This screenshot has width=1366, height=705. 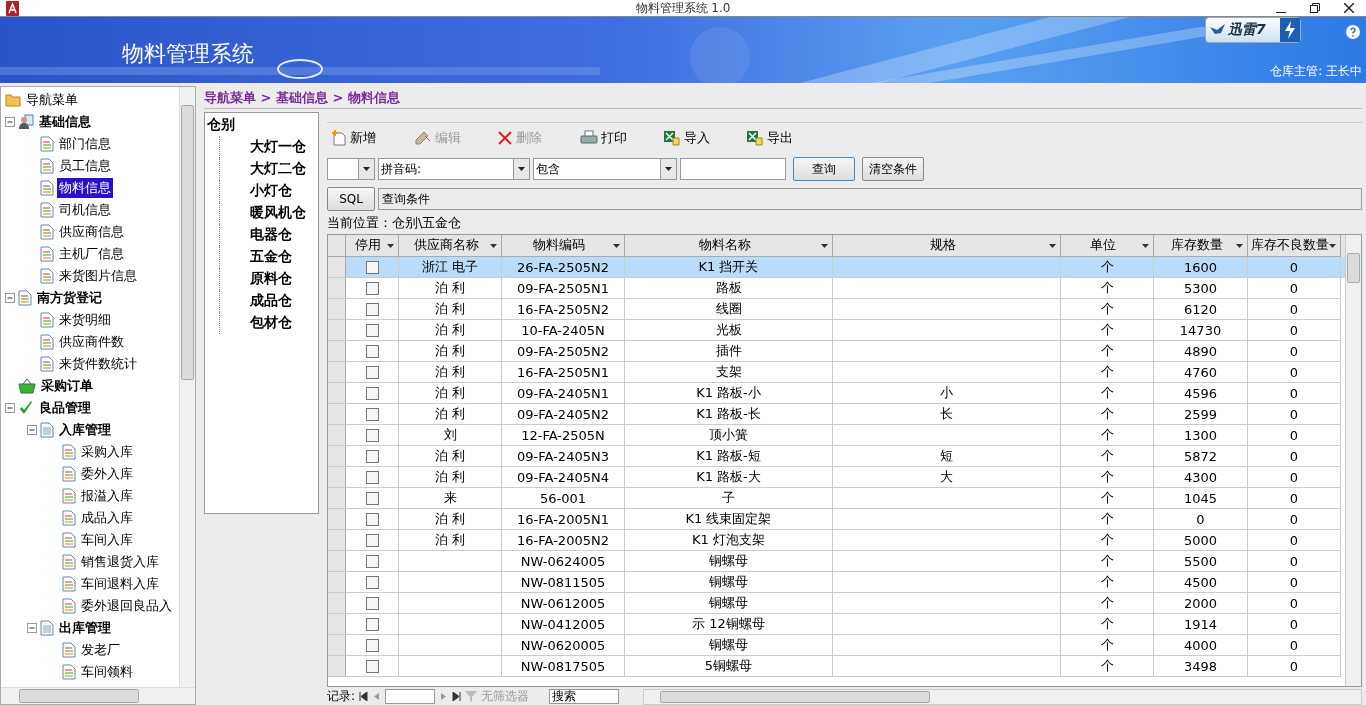 What do you see at coordinates (65, 408) in the screenshot?
I see `tree-item: 良品管理` at bounding box center [65, 408].